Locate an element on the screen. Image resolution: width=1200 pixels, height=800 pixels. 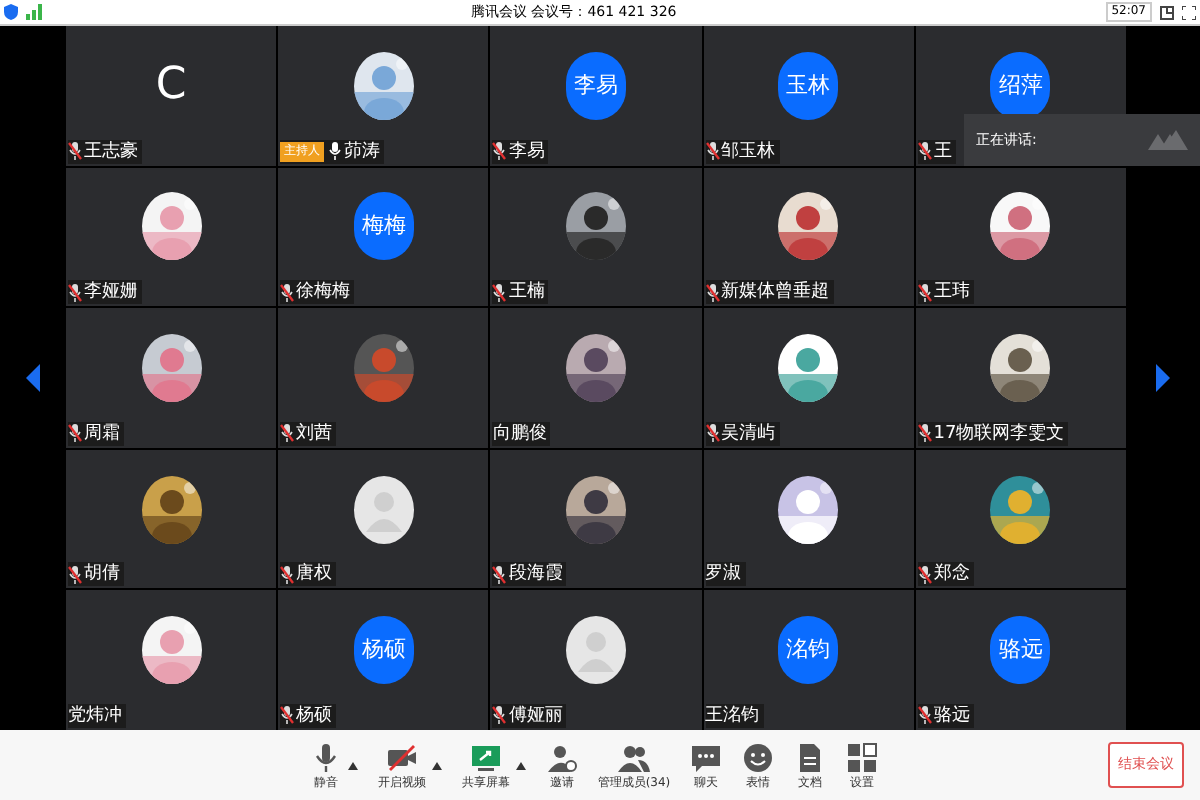
participant-name: 骆远 is located at coordinates (951, 715).